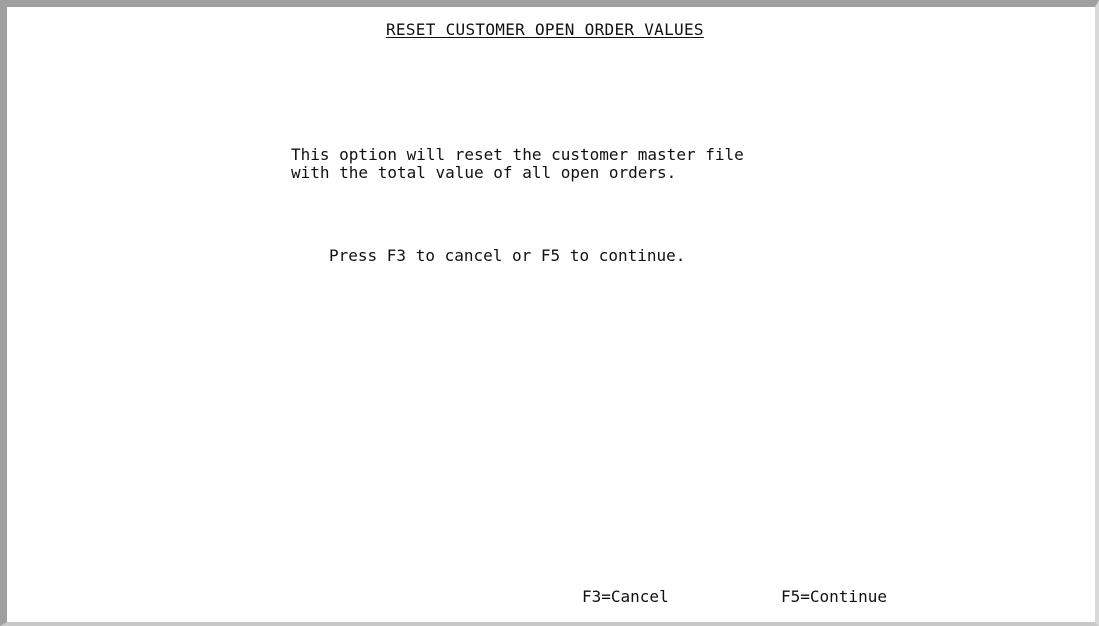 The image size is (1099, 626). I want to click on message-line-2: with the total value of all open orders., so click(484, 172).